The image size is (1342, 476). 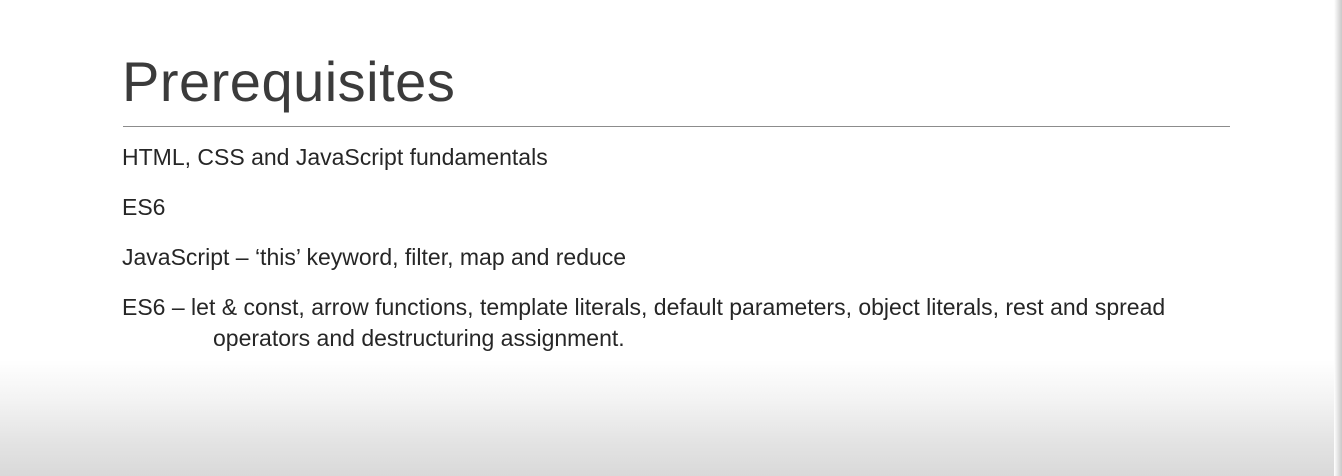 I want to click on slide-edge-shadow, so click(x=1338, y=238).